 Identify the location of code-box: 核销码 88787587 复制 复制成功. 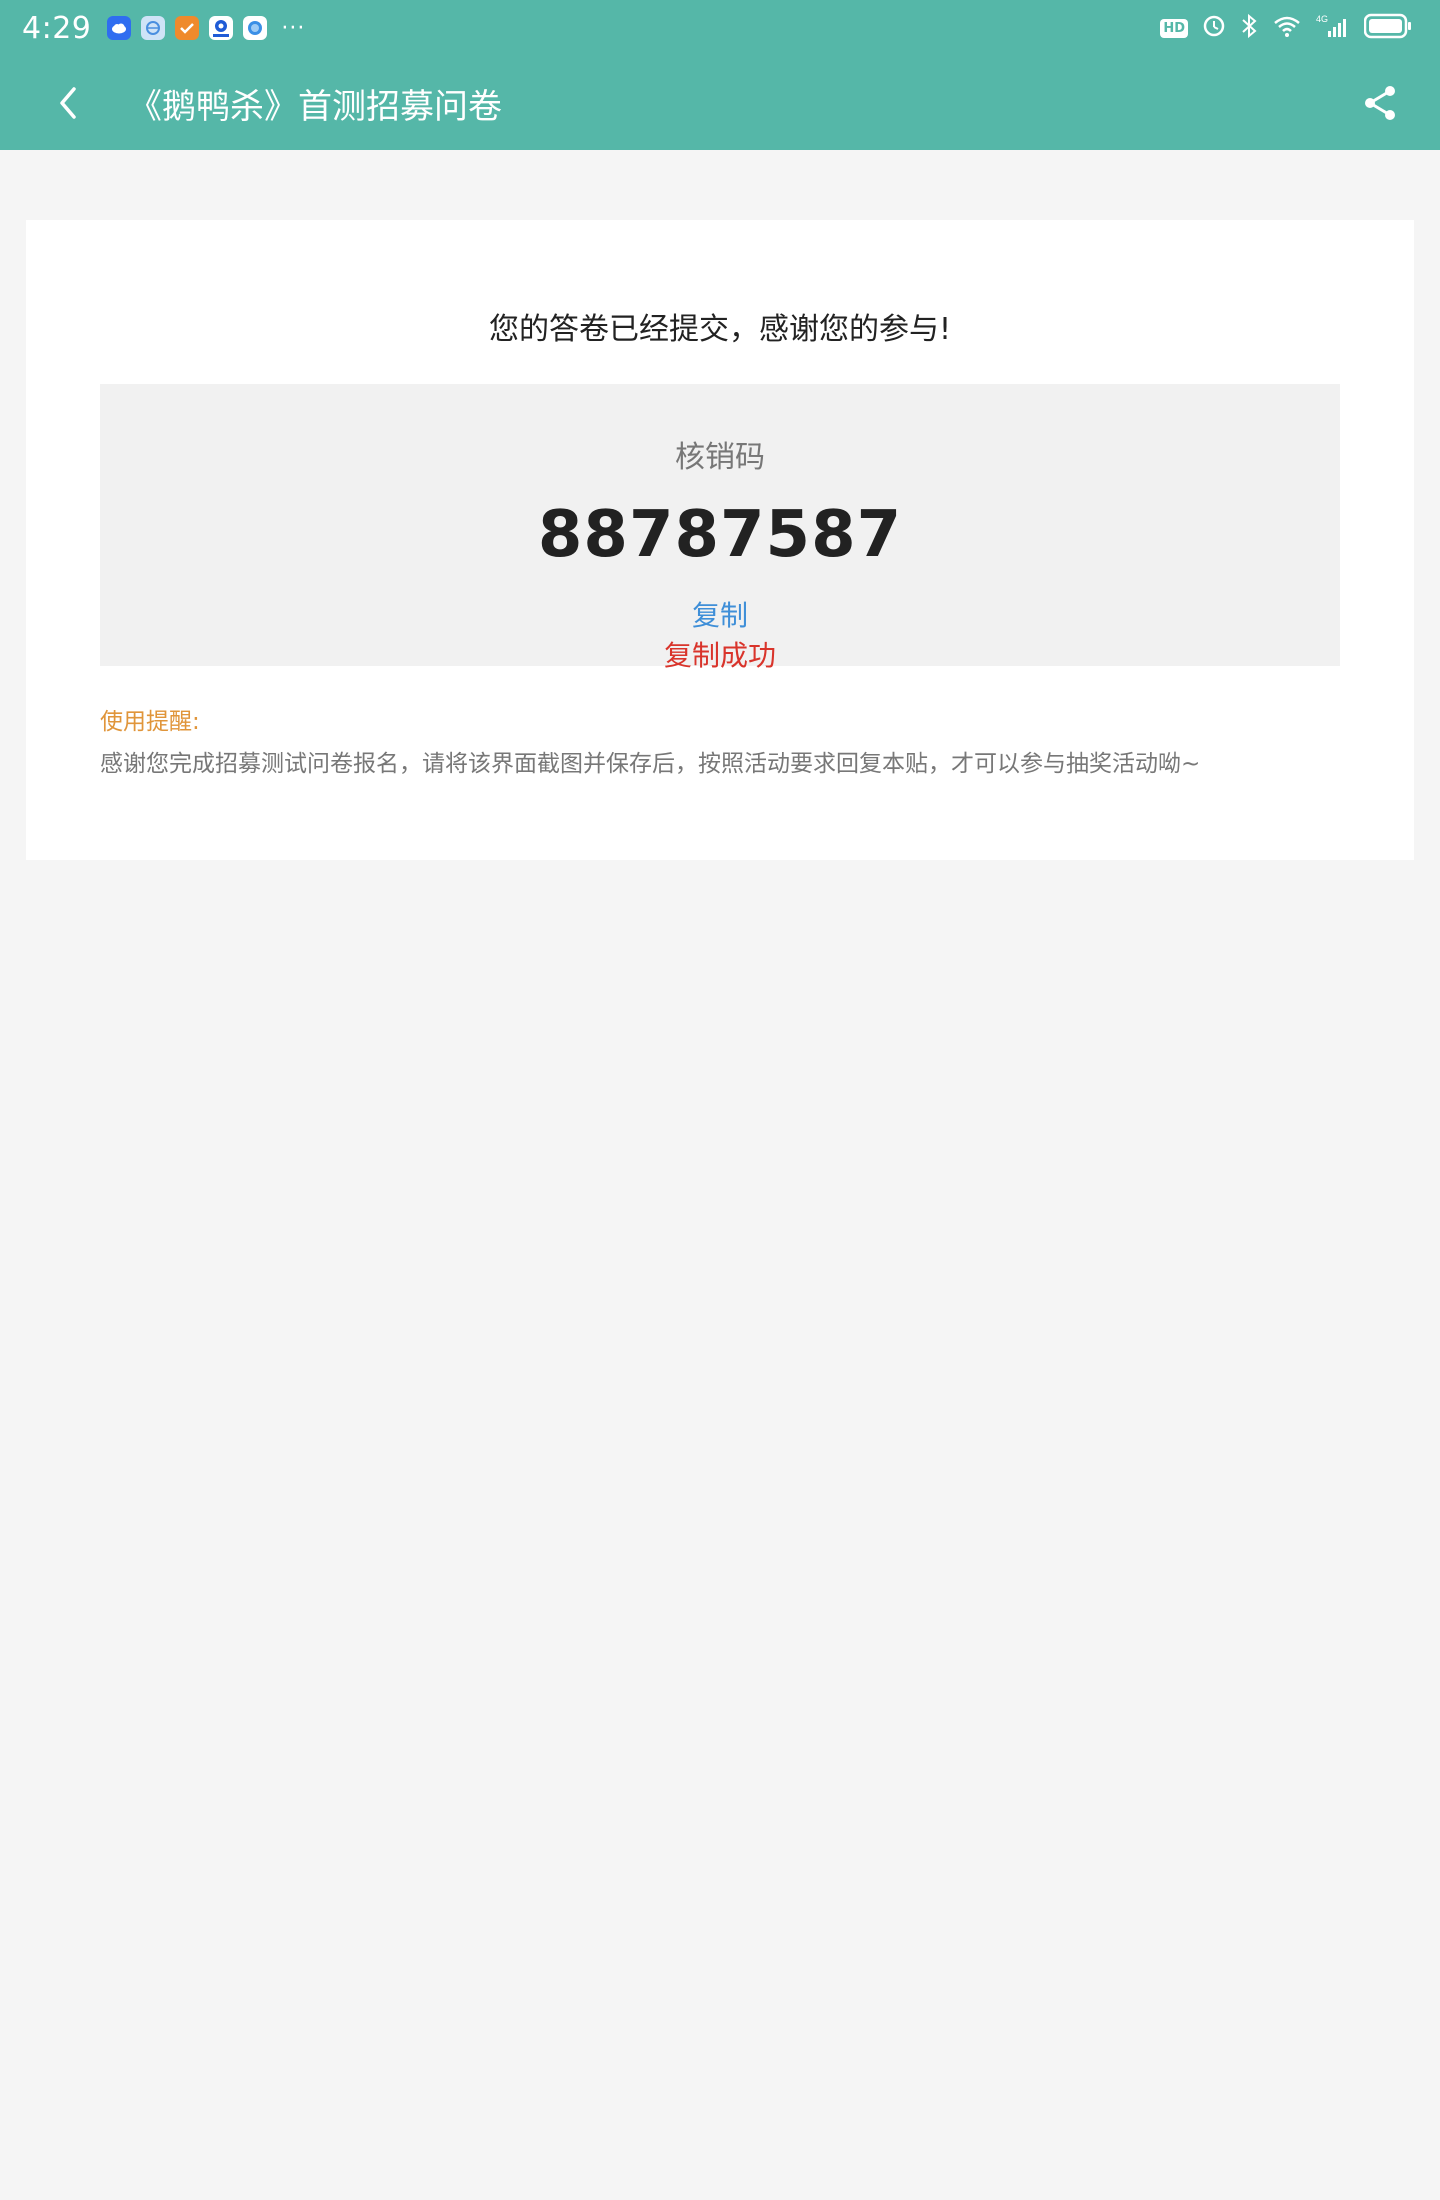
(720, 528).